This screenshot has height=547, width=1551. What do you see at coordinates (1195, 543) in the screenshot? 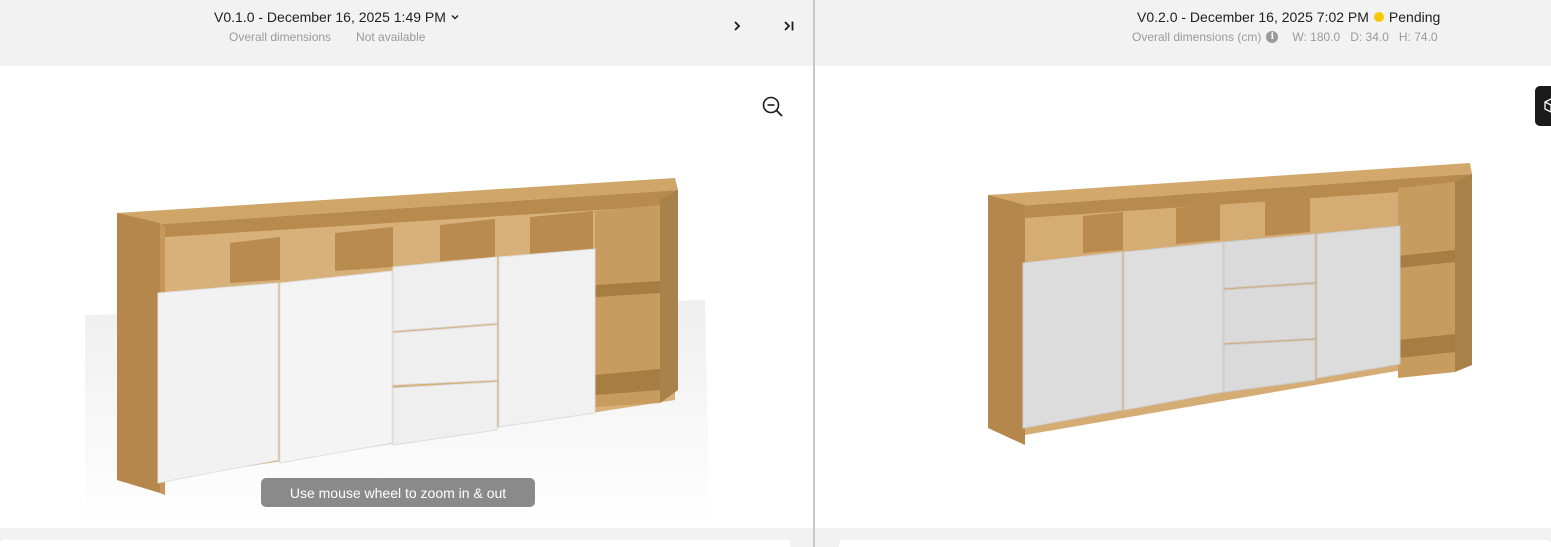
I see `right-details-card` at bounding box center [1195, 543].